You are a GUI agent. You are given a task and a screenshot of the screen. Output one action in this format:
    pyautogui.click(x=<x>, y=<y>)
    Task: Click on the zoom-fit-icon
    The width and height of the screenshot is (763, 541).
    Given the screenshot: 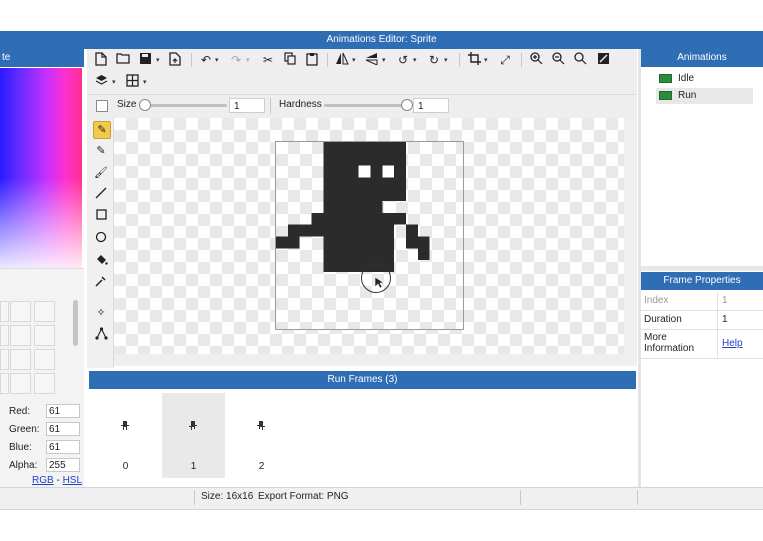 What is the action you would take?
    pyautogui.click(x=580, y=60)
    